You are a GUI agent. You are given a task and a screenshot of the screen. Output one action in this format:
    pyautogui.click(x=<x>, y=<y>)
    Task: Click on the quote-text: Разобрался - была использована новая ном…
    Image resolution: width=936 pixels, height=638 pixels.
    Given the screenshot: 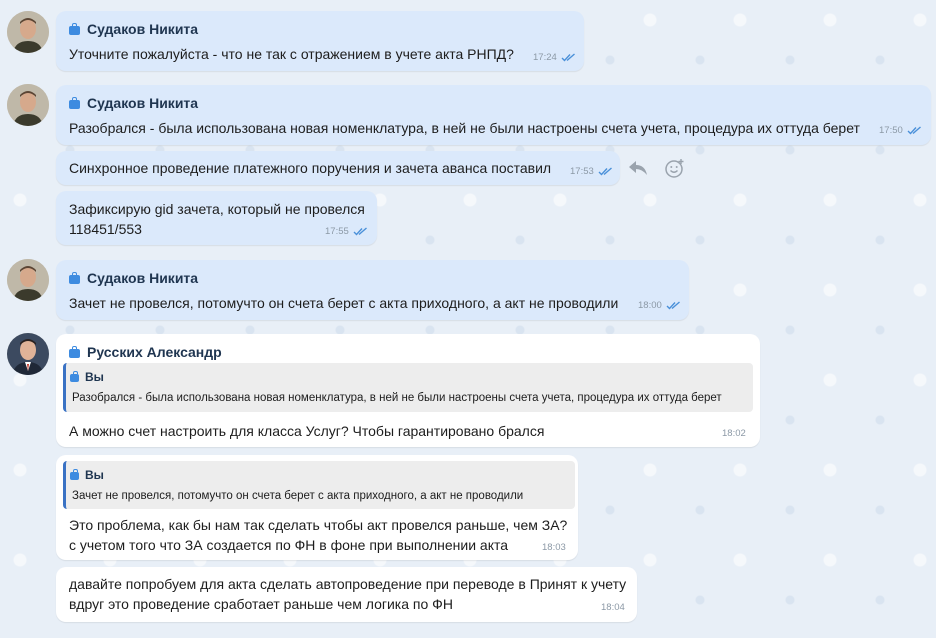 What is the action you would take?
    pyautogui.click(x=397, y=398)
    